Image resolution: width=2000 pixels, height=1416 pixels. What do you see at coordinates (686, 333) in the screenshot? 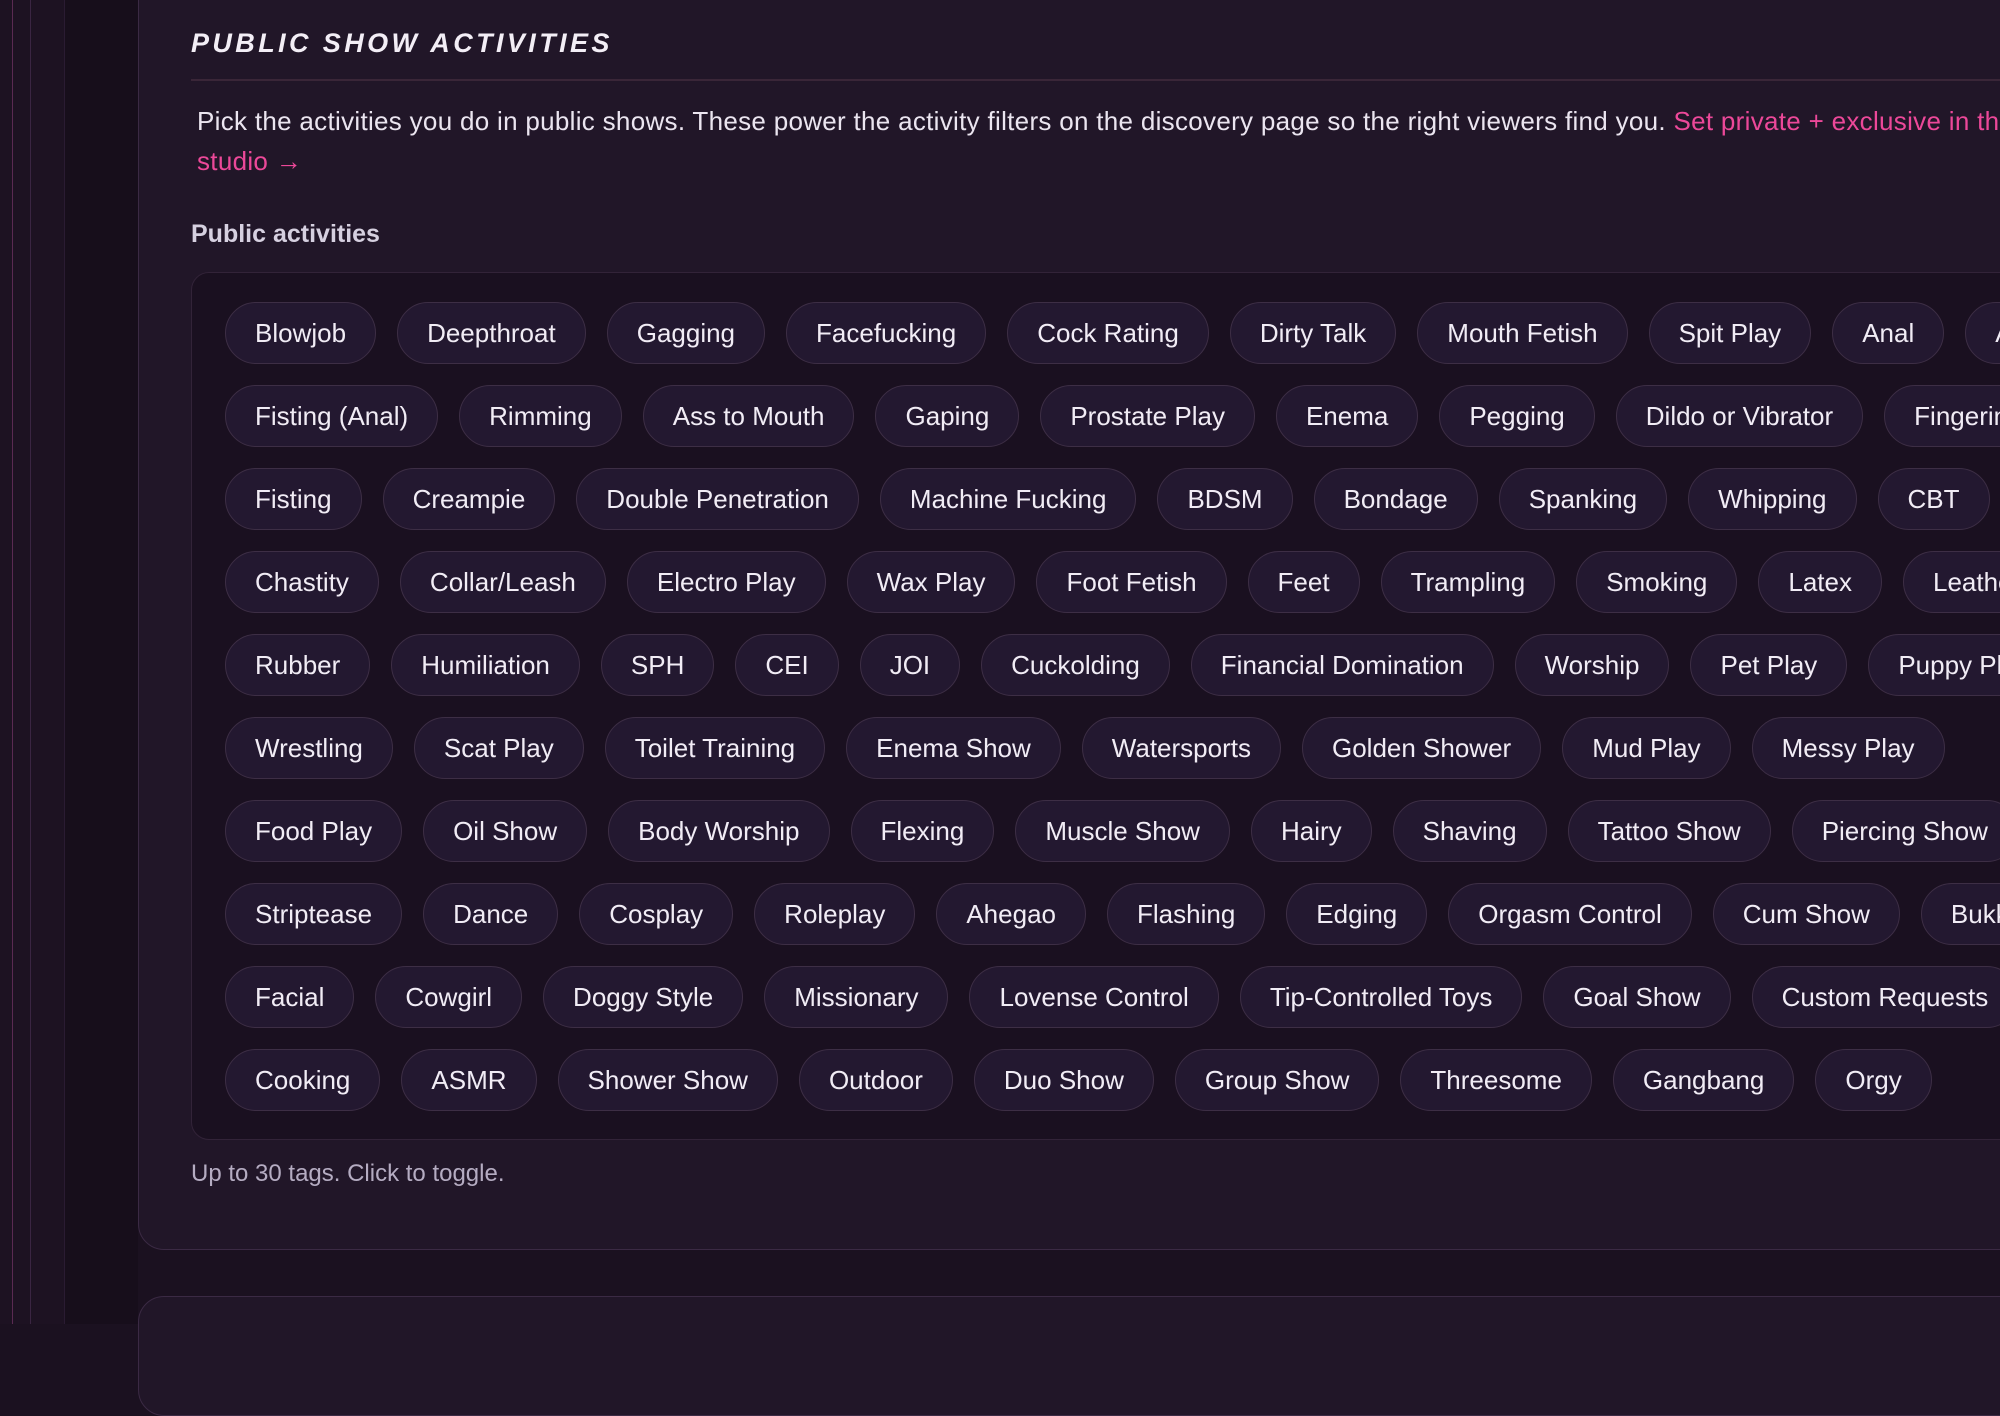
I see `activity-tag-chip: Gagging` at bounding box center [686, 333].